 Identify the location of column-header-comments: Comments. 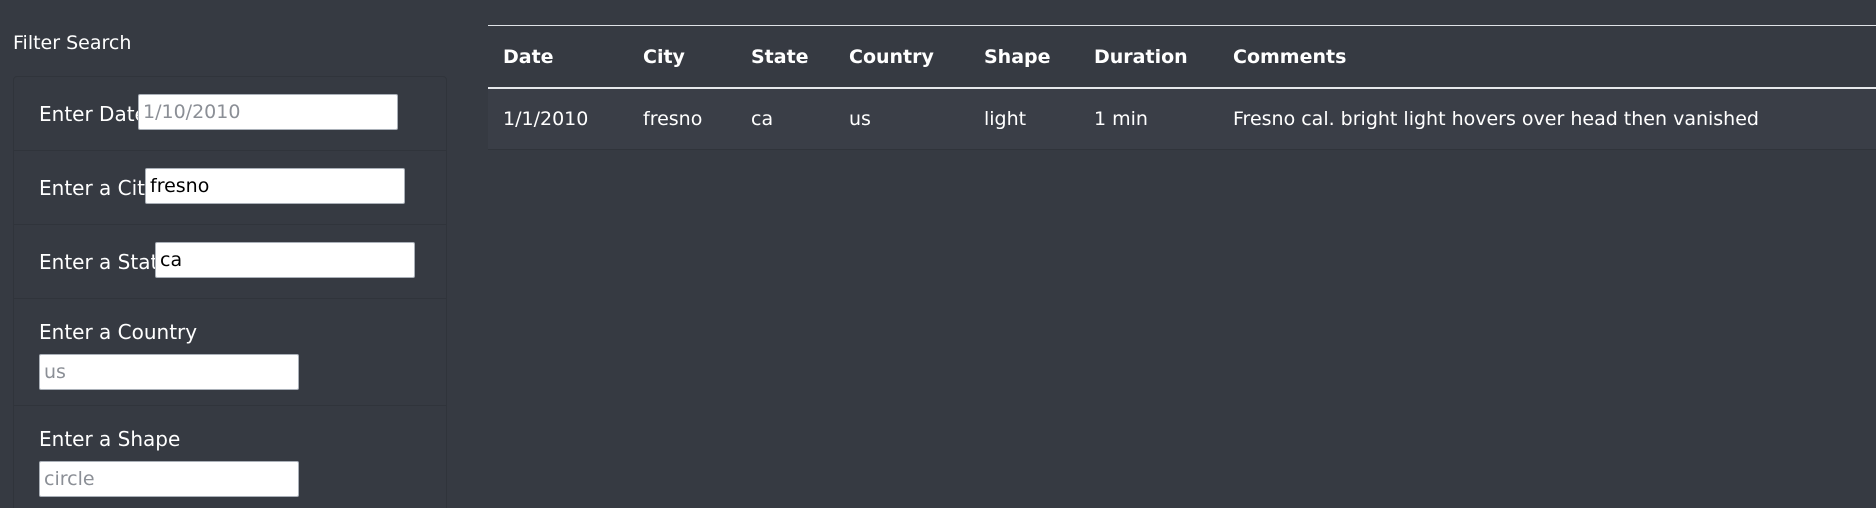
(1547, 57).